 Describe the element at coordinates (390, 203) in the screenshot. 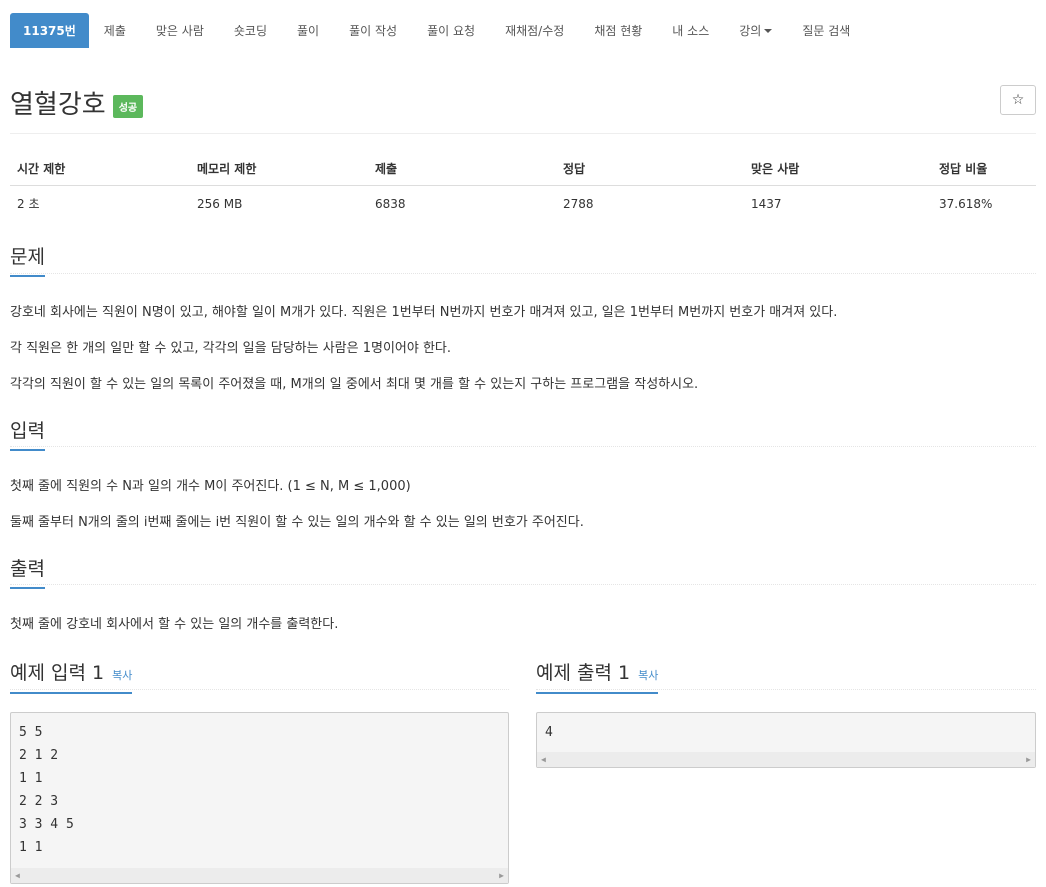

I see `submissions-value: 6838` at that location.